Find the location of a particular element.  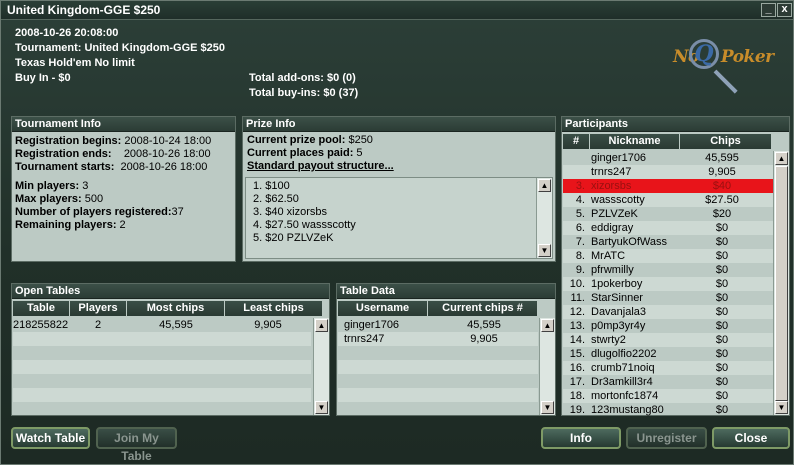

participant-row: 5. PZLVZeK $20 is located at coordinates (668, 214).